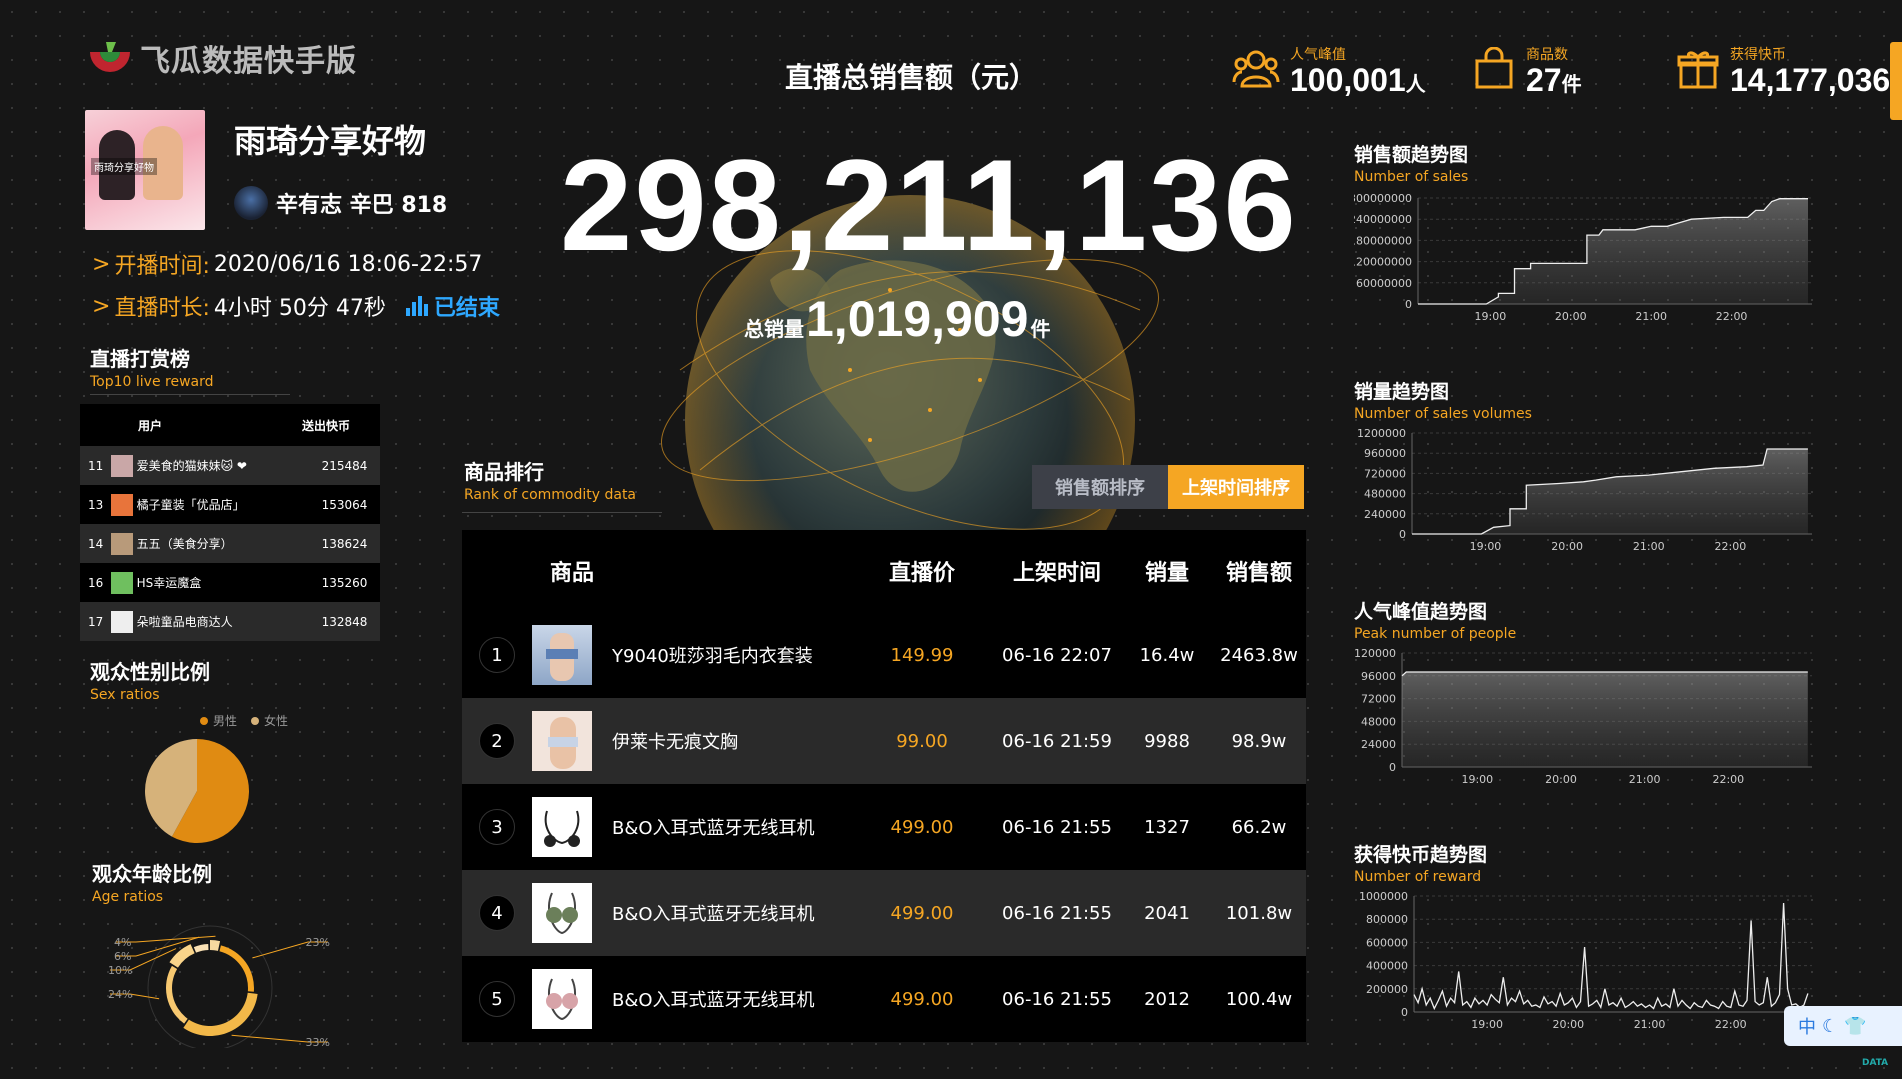 This screenshot has height=1079, width=1902. I want to click on product-time: 06-16 21:59, so click(1057, 741).